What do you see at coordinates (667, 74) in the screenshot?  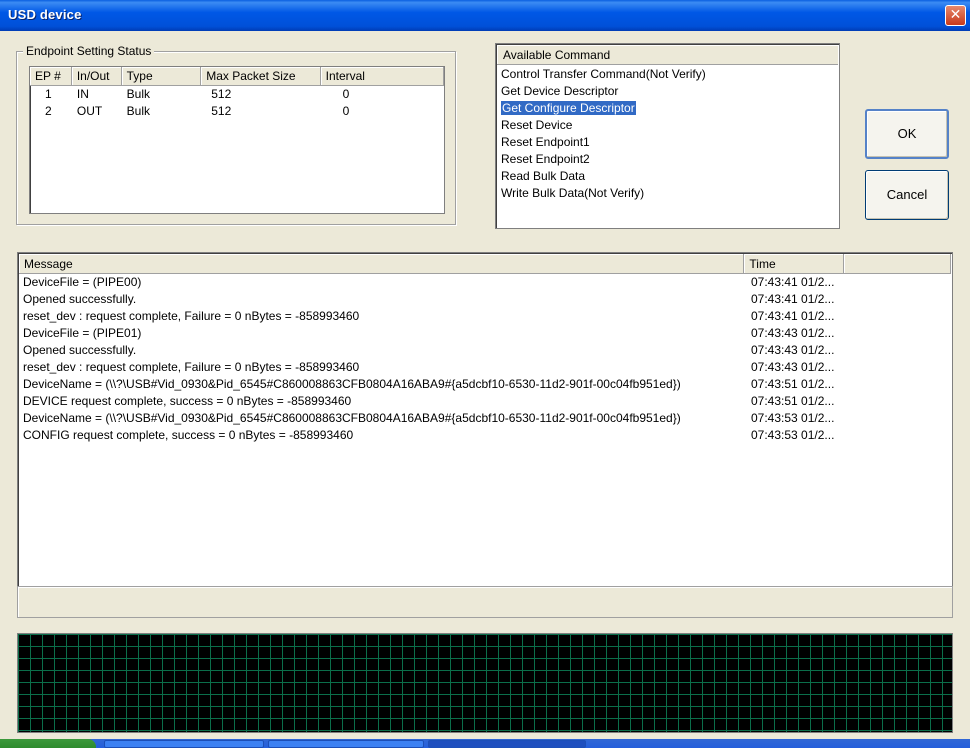 I see `command-item: Control Transfer Command(Not Verify)` at bounding box center [667, 74].